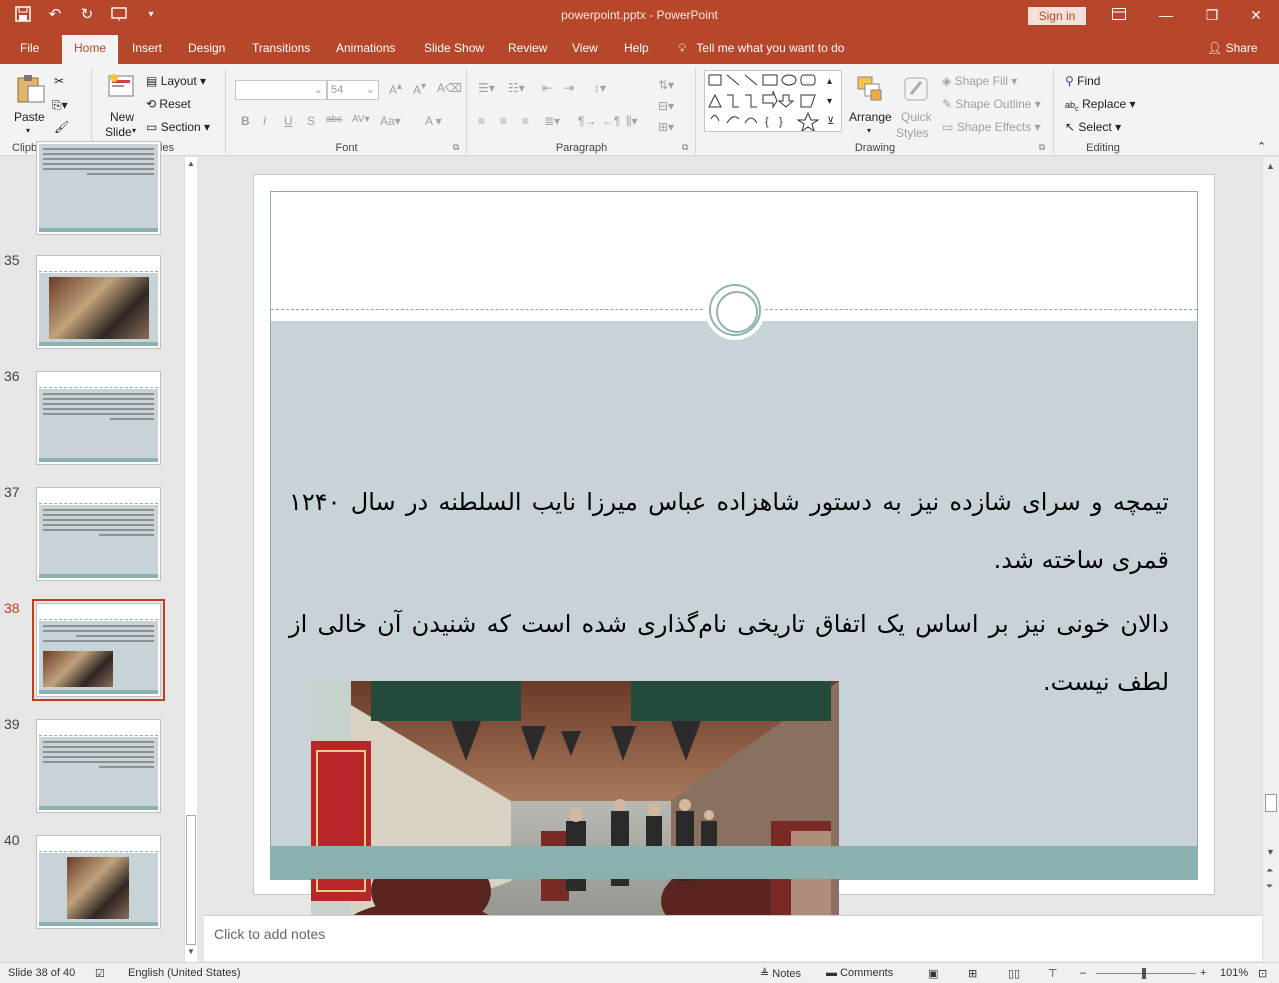 Image resolution: width=1279 pixels, height=983 pixels. What do you see at coordinates (1269, 886) in the screenshot?
I see `next-slide-icon: ⏷` at bounding box center [1269, 886].